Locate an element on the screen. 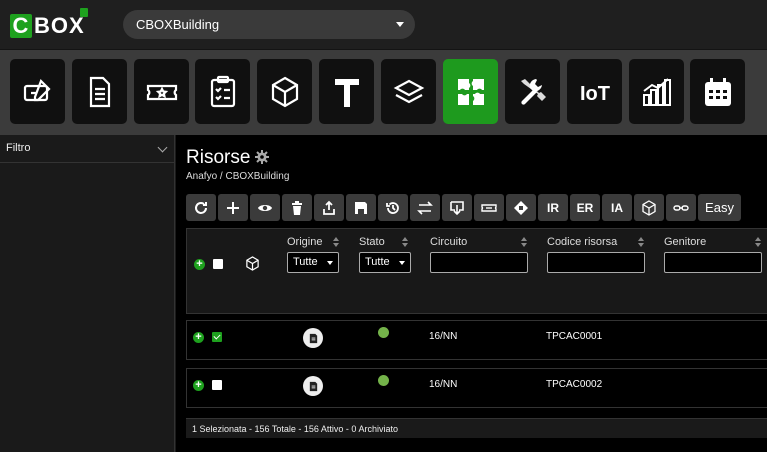 Image resolution: width=767 pixels, height=452 pixels. view-button is located at coordinates (265, 207).